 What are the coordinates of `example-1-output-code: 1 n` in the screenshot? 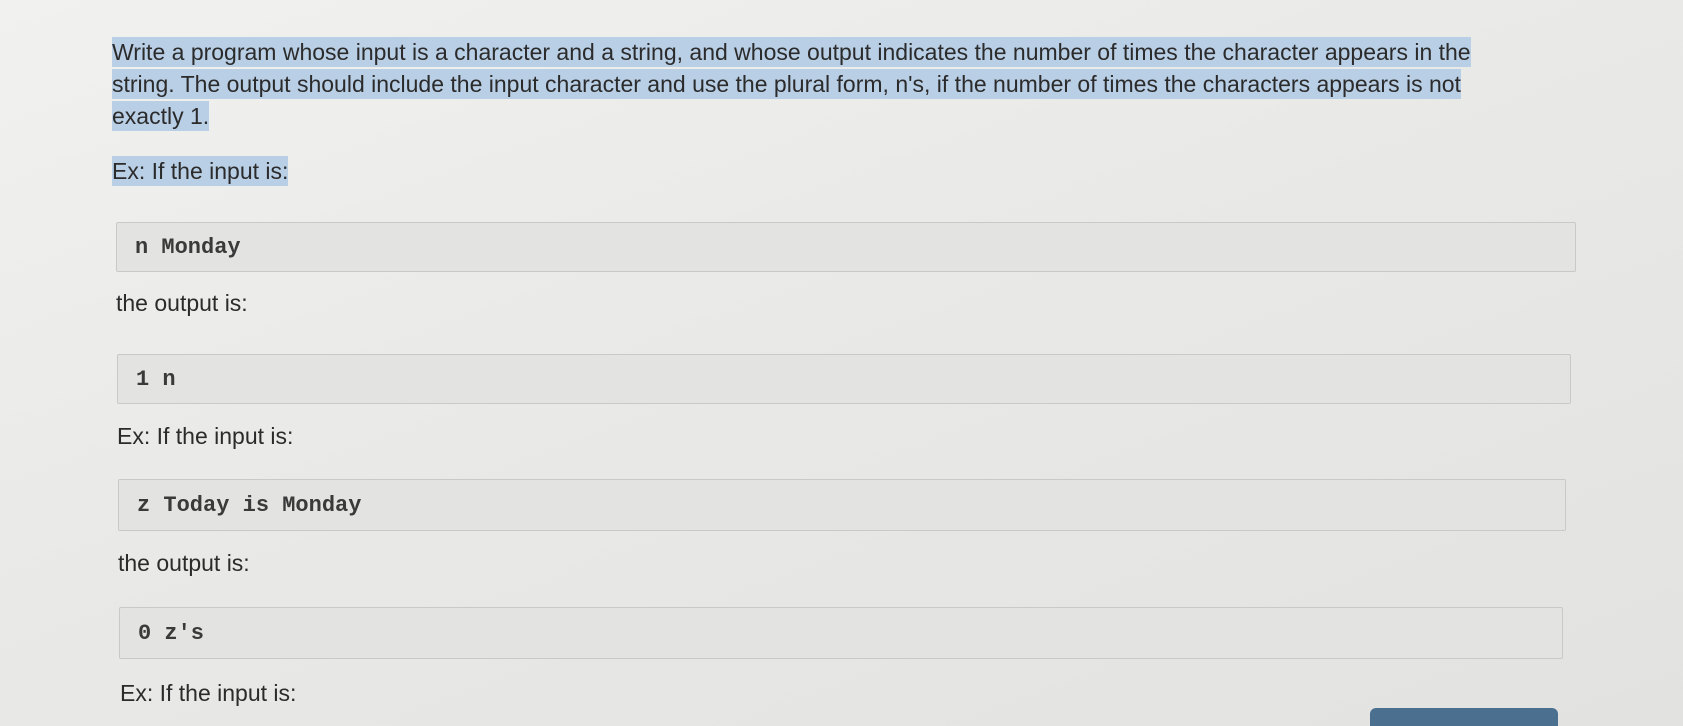 It's located at (844, 379).